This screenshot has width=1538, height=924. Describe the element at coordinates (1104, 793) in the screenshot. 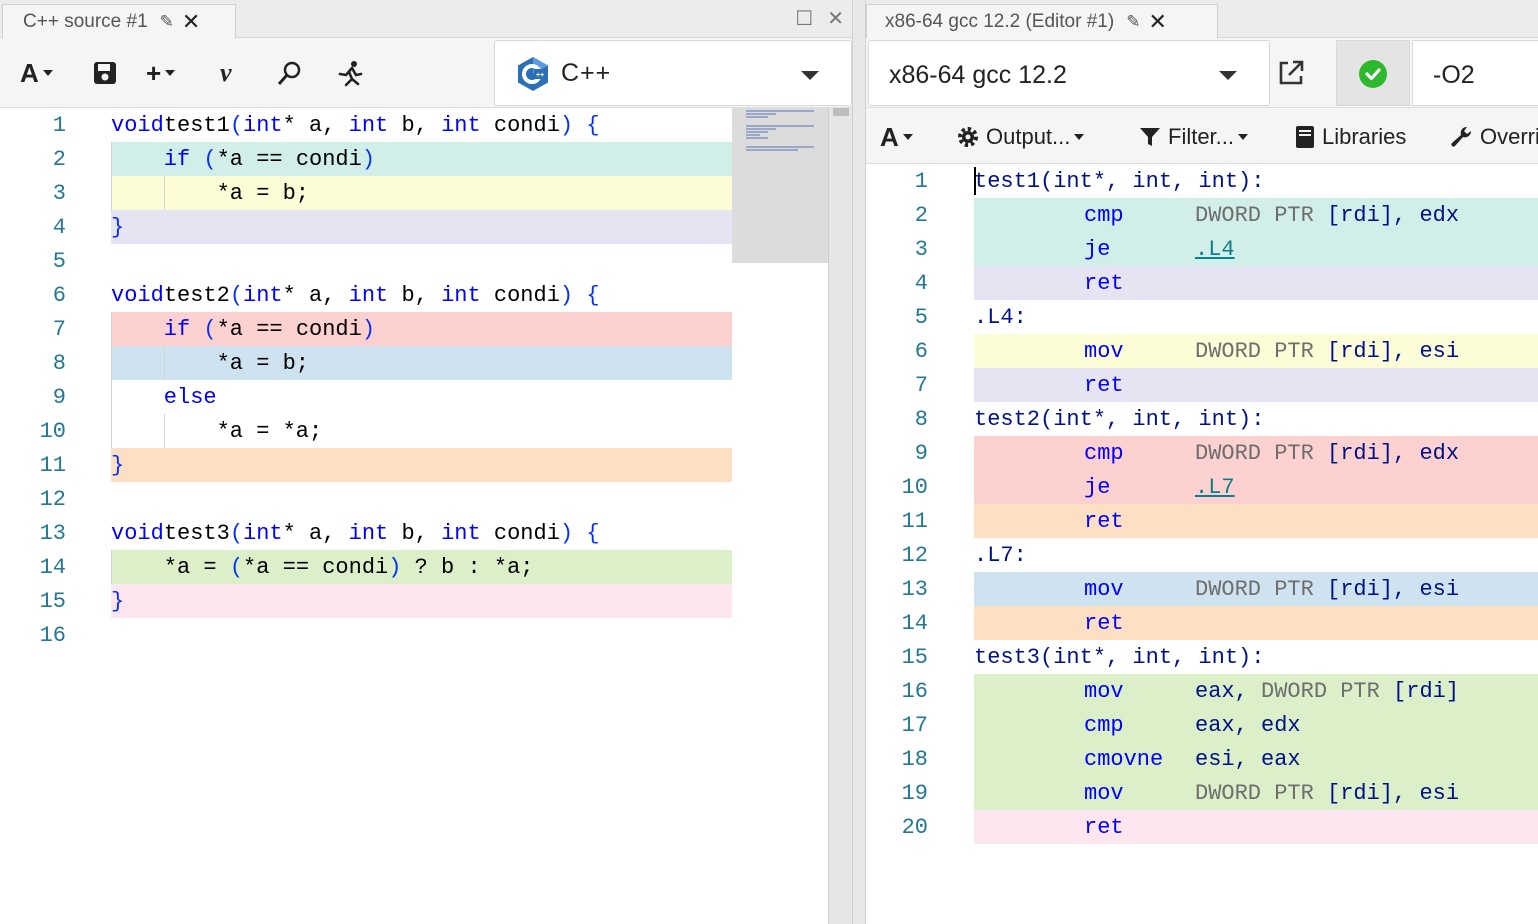

I see `asm-opcode: mov` at that location.